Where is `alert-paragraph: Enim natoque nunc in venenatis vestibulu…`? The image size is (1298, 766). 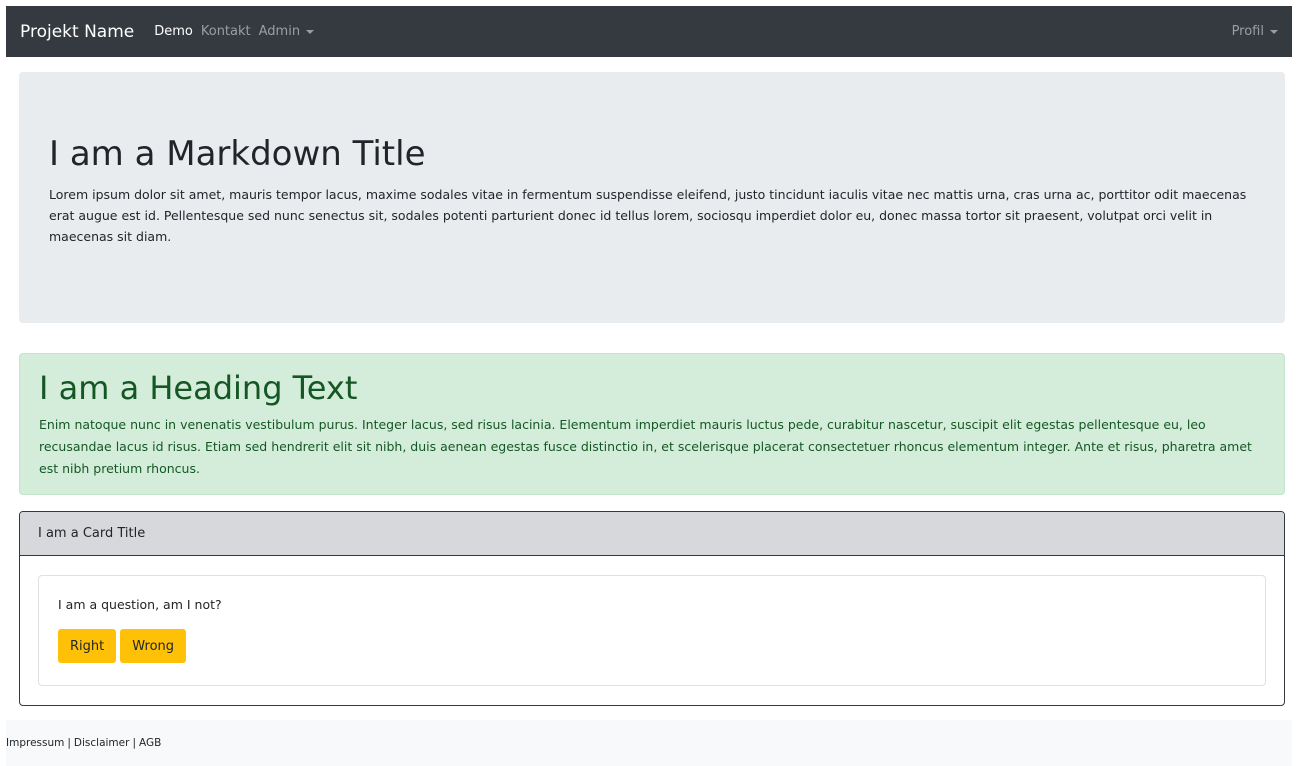 alert-paragraph: Enim natoque nunc in venenatis vestibulu… is located at coordinates (645, 446).